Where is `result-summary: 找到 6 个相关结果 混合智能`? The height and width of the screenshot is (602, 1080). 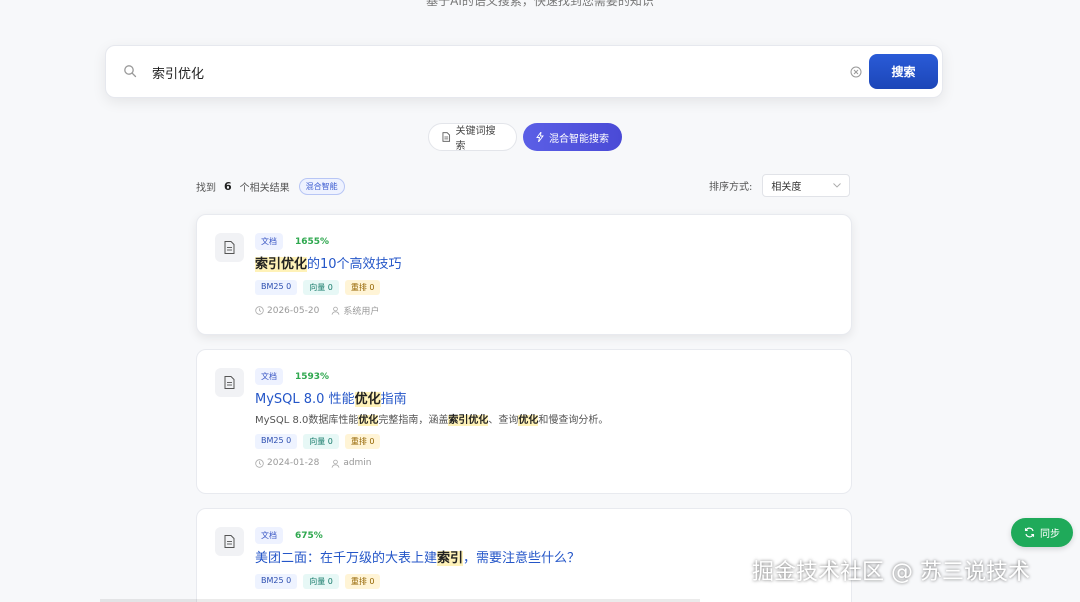 result-summary: 找到 6 个相关结果 混合智能 is located at coordinates (270, 186).